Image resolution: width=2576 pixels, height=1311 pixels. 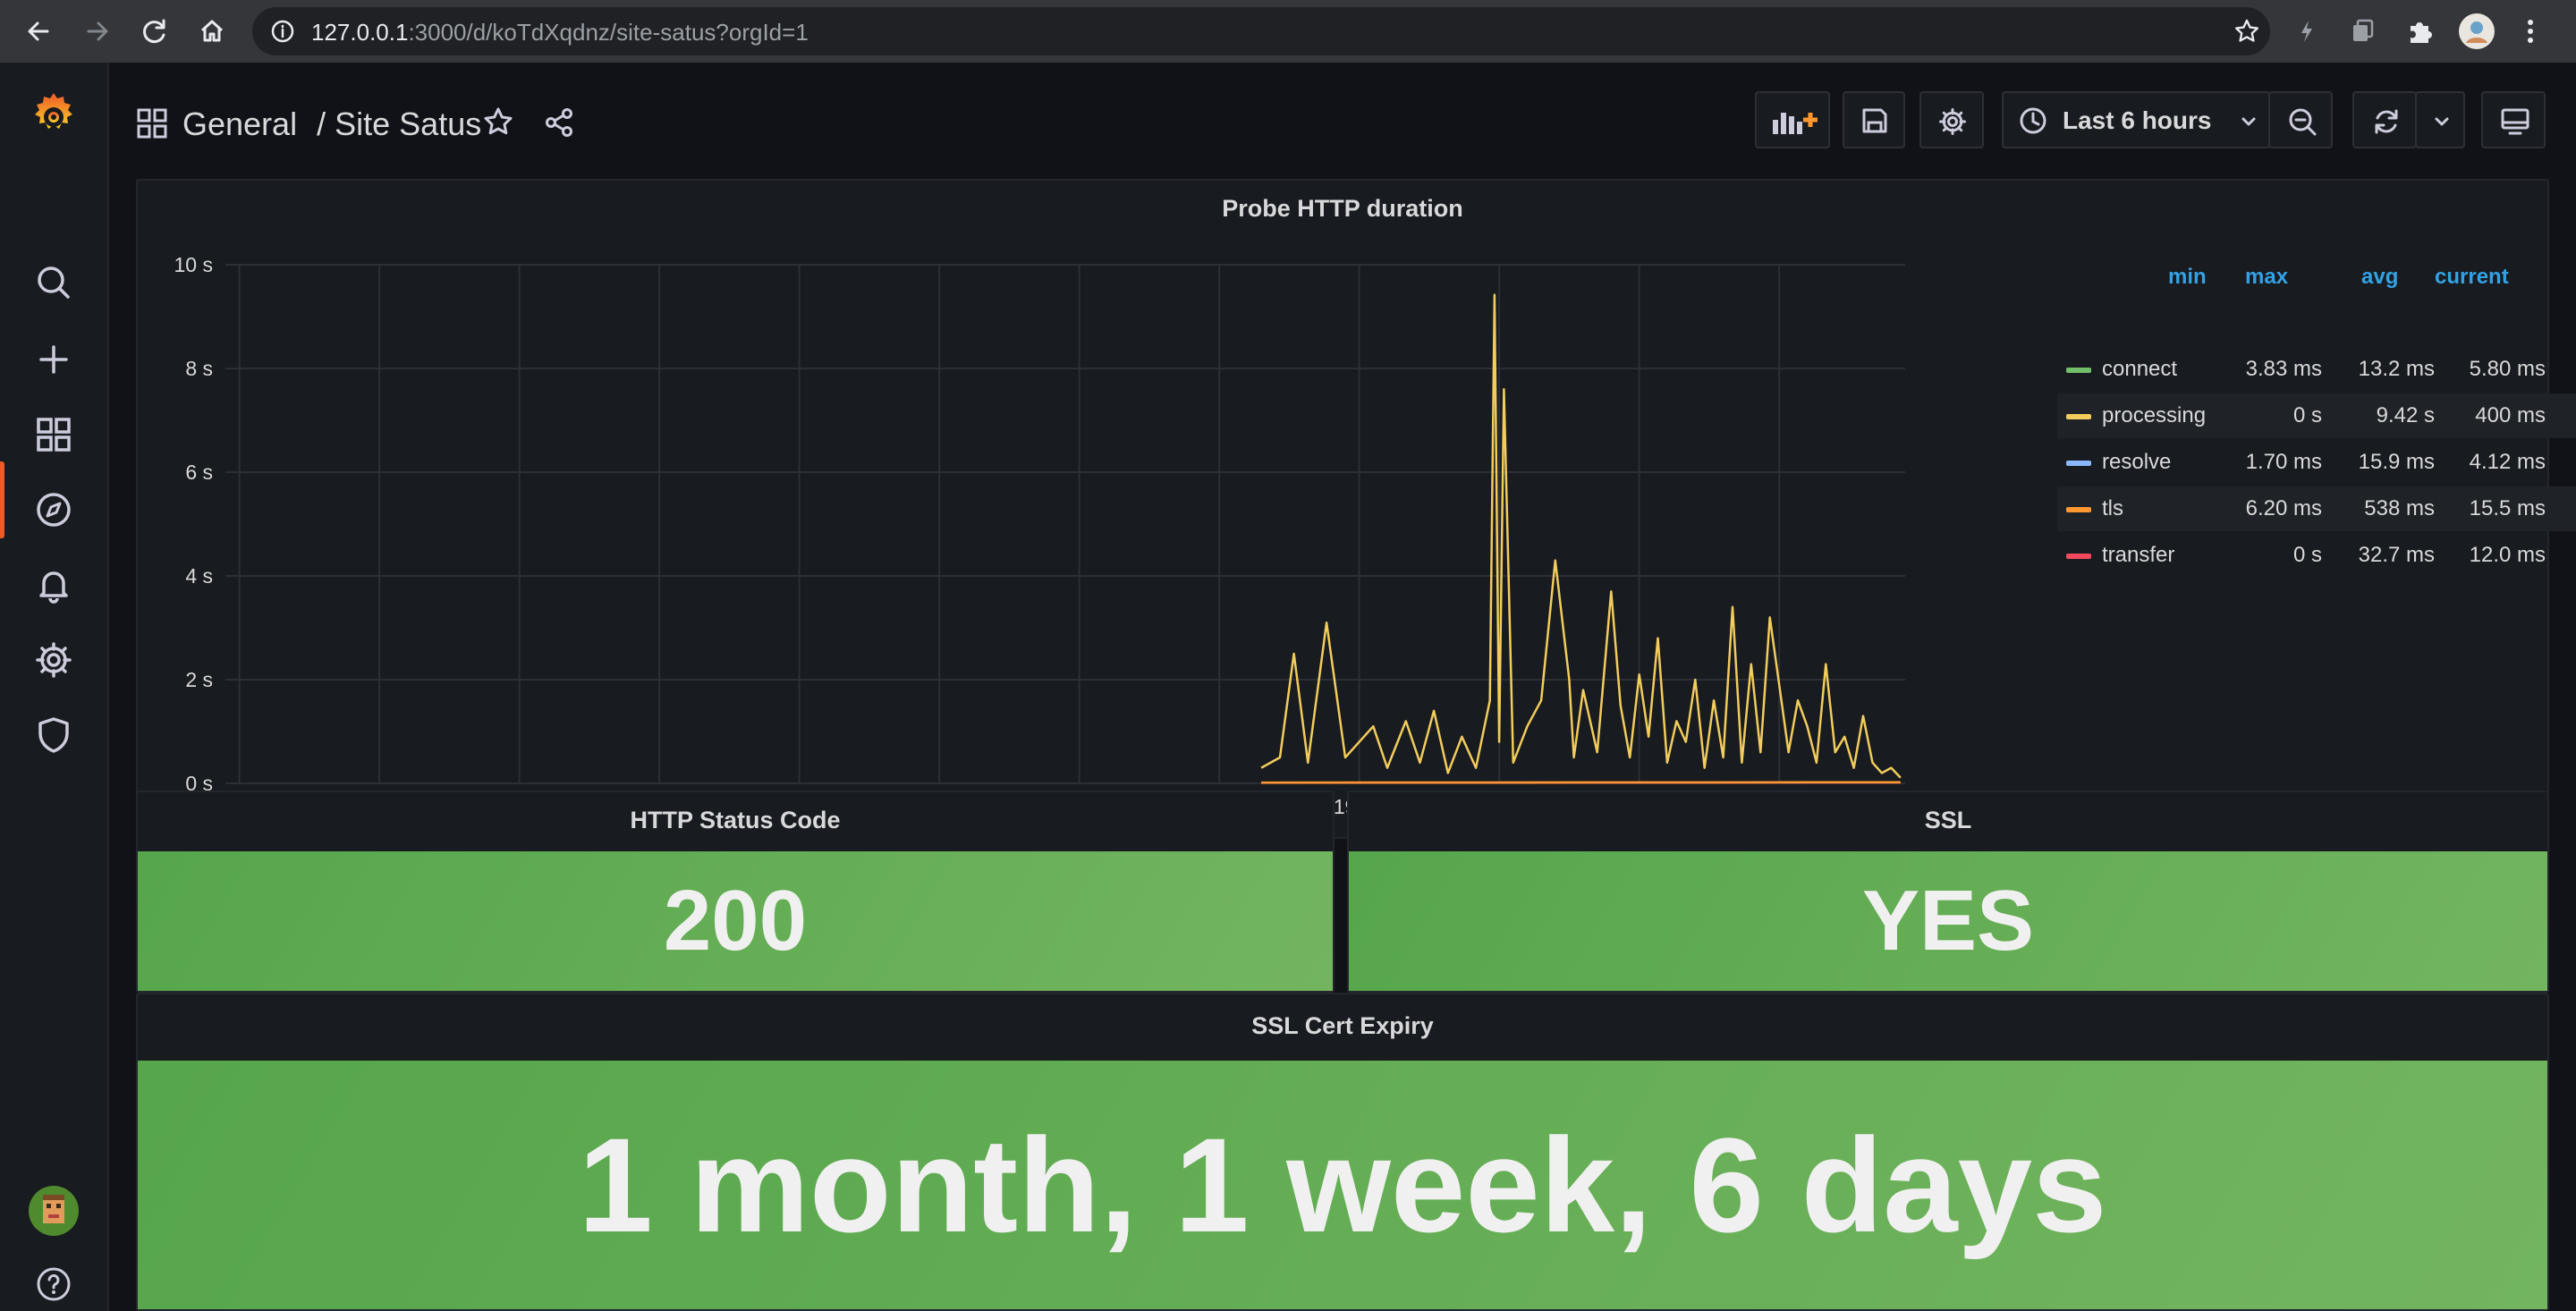 I want to click on sidebar-item-search, so click(x=53, y=282).